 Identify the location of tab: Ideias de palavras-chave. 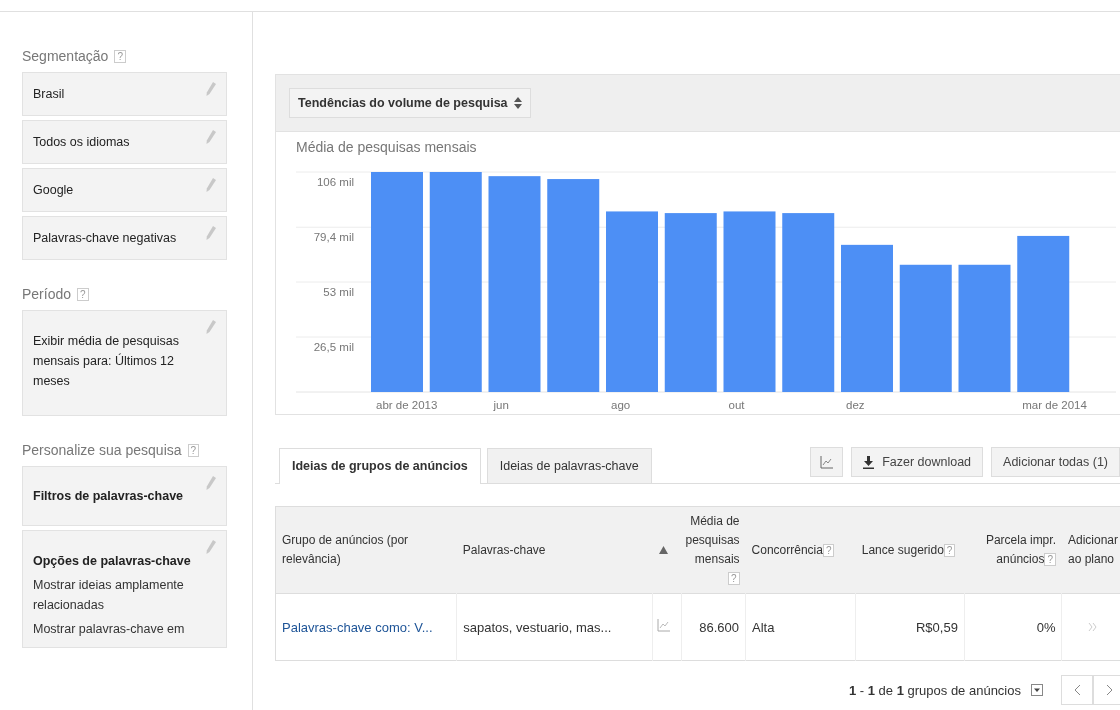
(569, 465).